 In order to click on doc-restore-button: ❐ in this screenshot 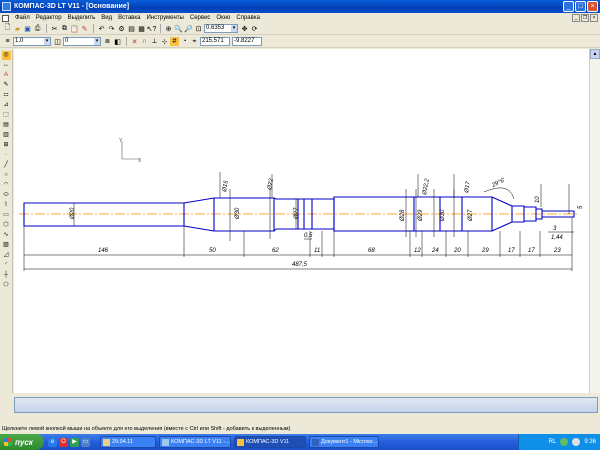, I will do `click(585, 18)`.